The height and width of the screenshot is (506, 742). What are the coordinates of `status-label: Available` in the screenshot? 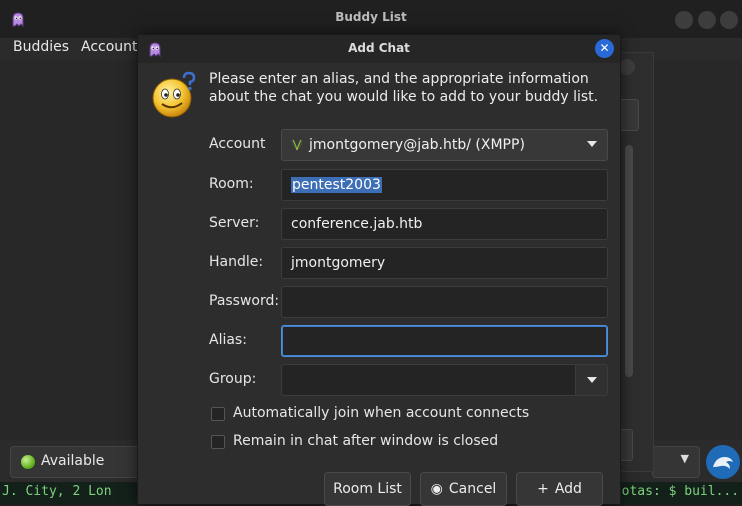 It's located at (73, 461).